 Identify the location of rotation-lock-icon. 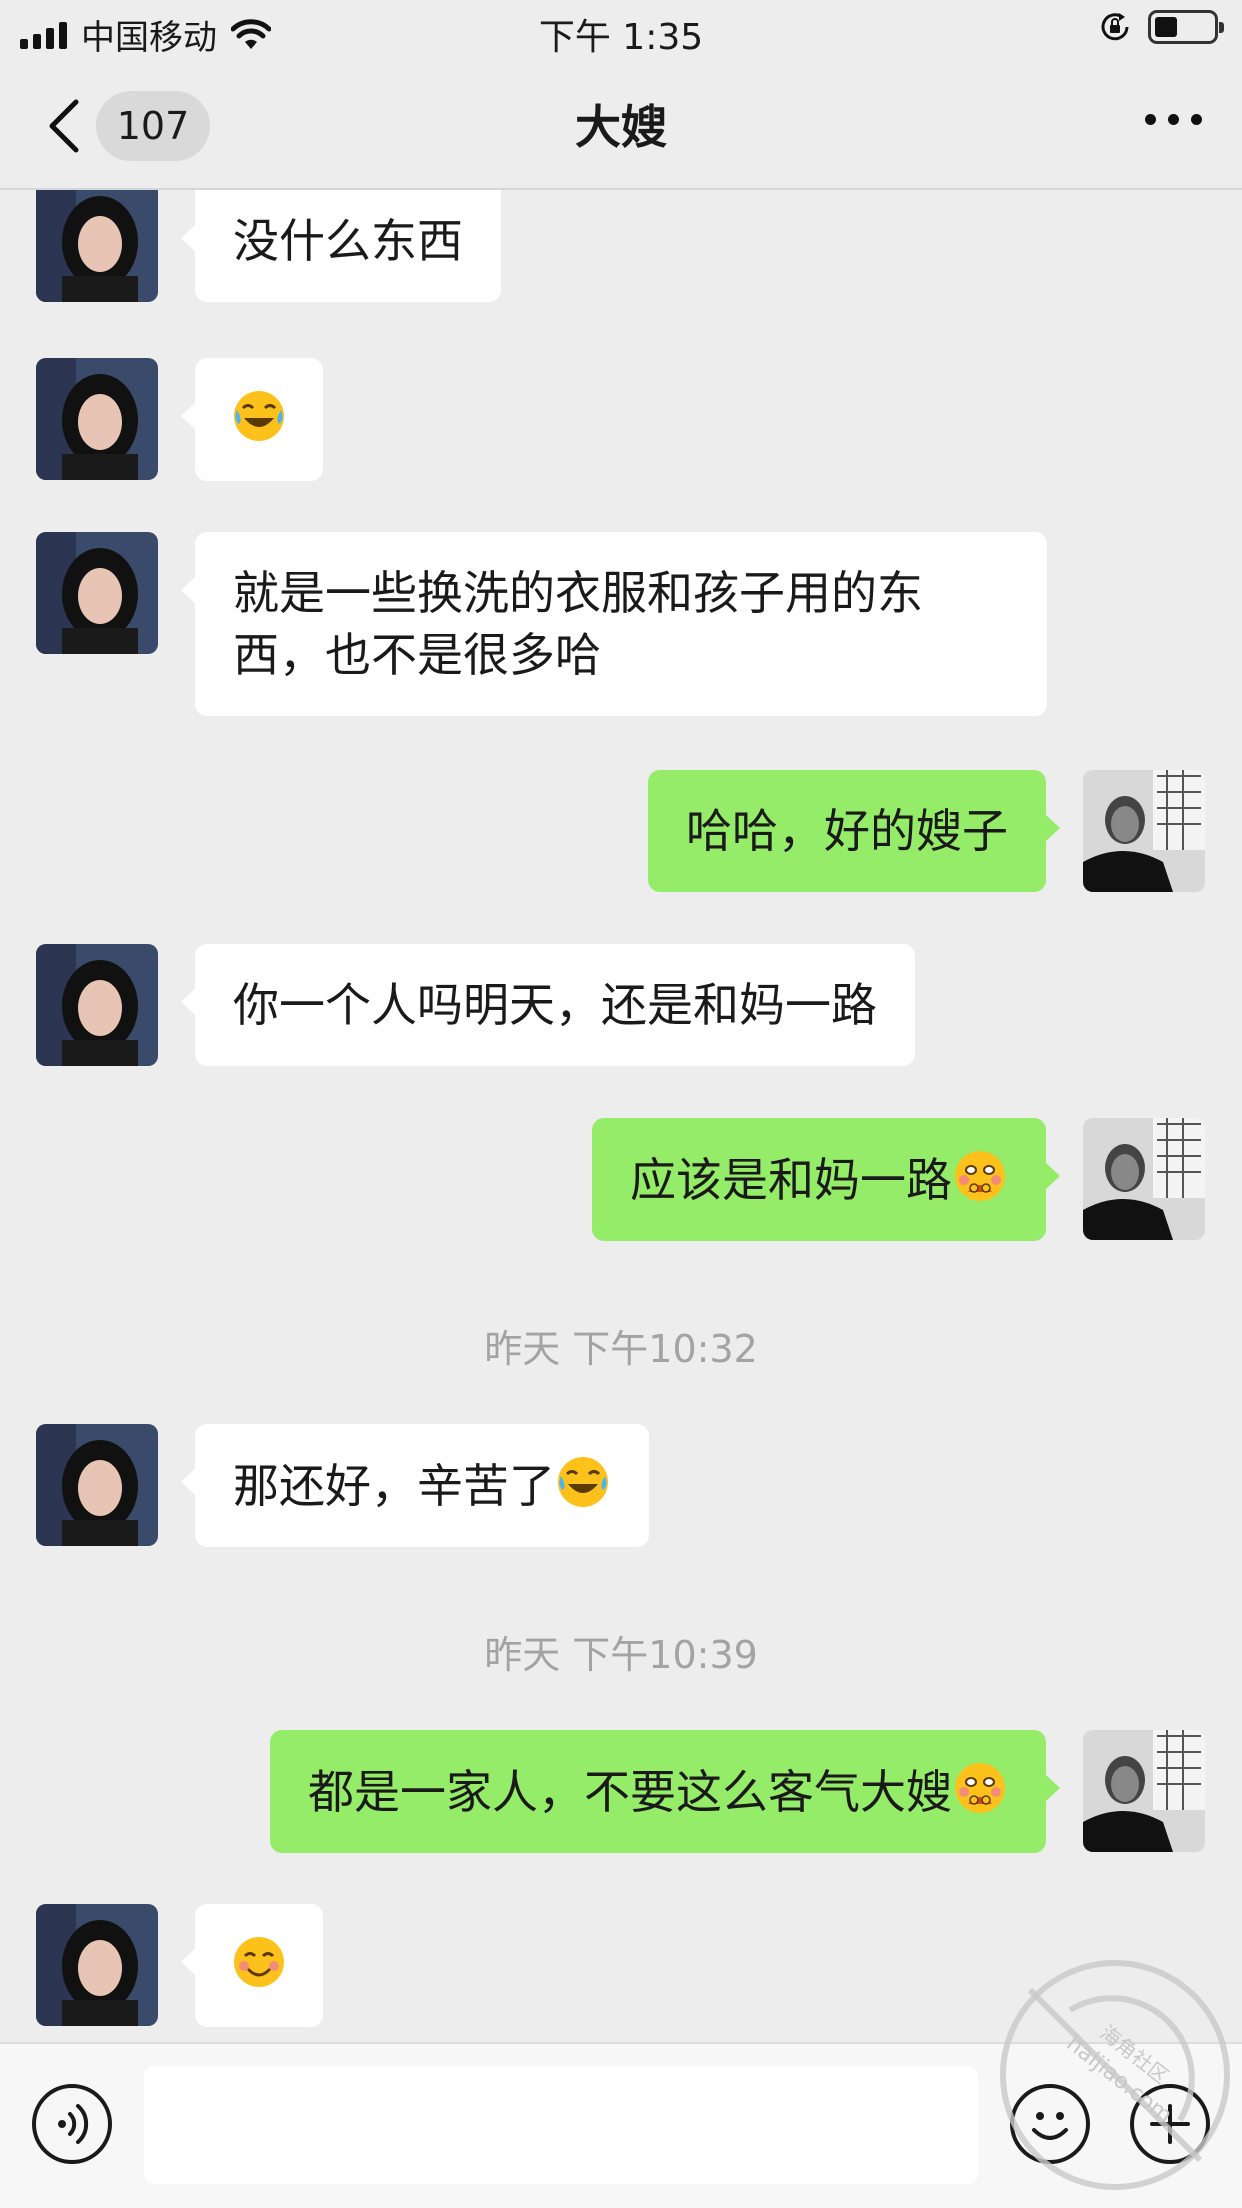
(1115, 27).